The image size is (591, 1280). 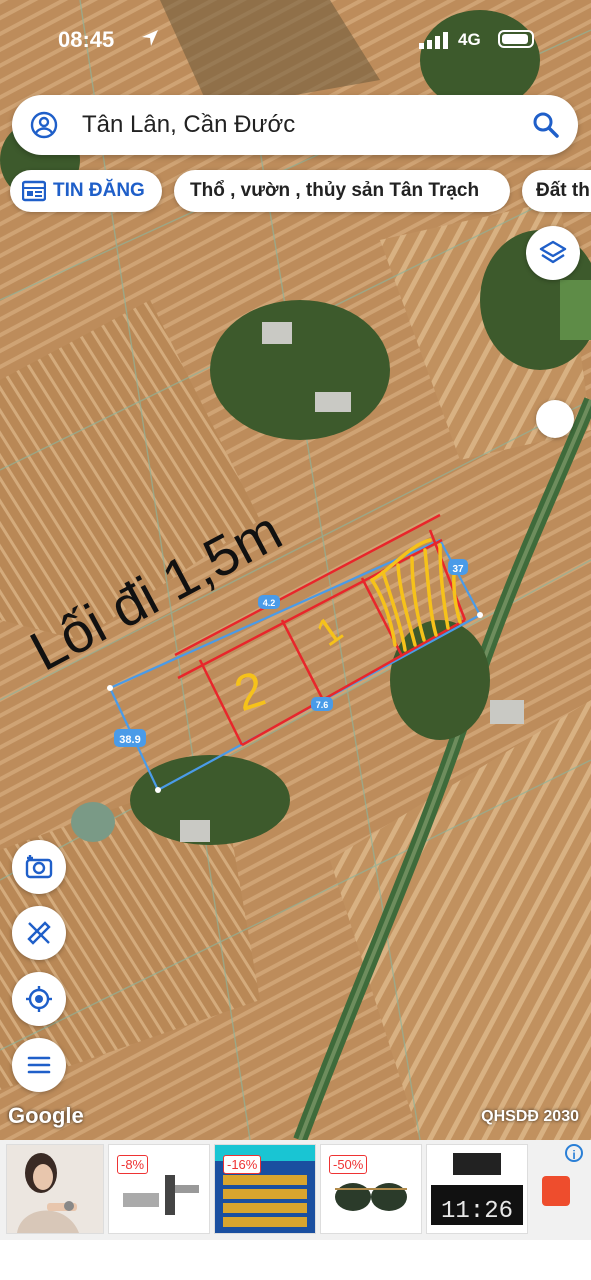 I want to click on ad-product-3: -16%, so click(x=265, y=1189).